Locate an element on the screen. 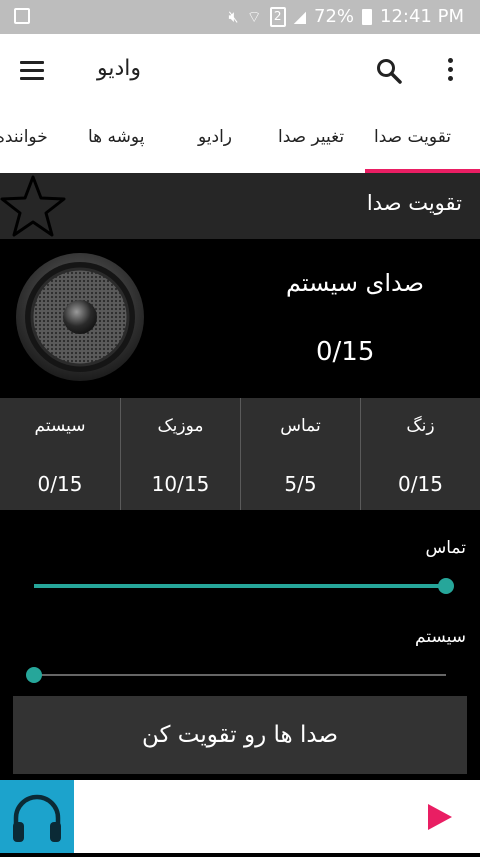 Image resolution: width=480 pixels, height=857 pixels. stat-value: 5/5 is located at coordinates (300, 484).